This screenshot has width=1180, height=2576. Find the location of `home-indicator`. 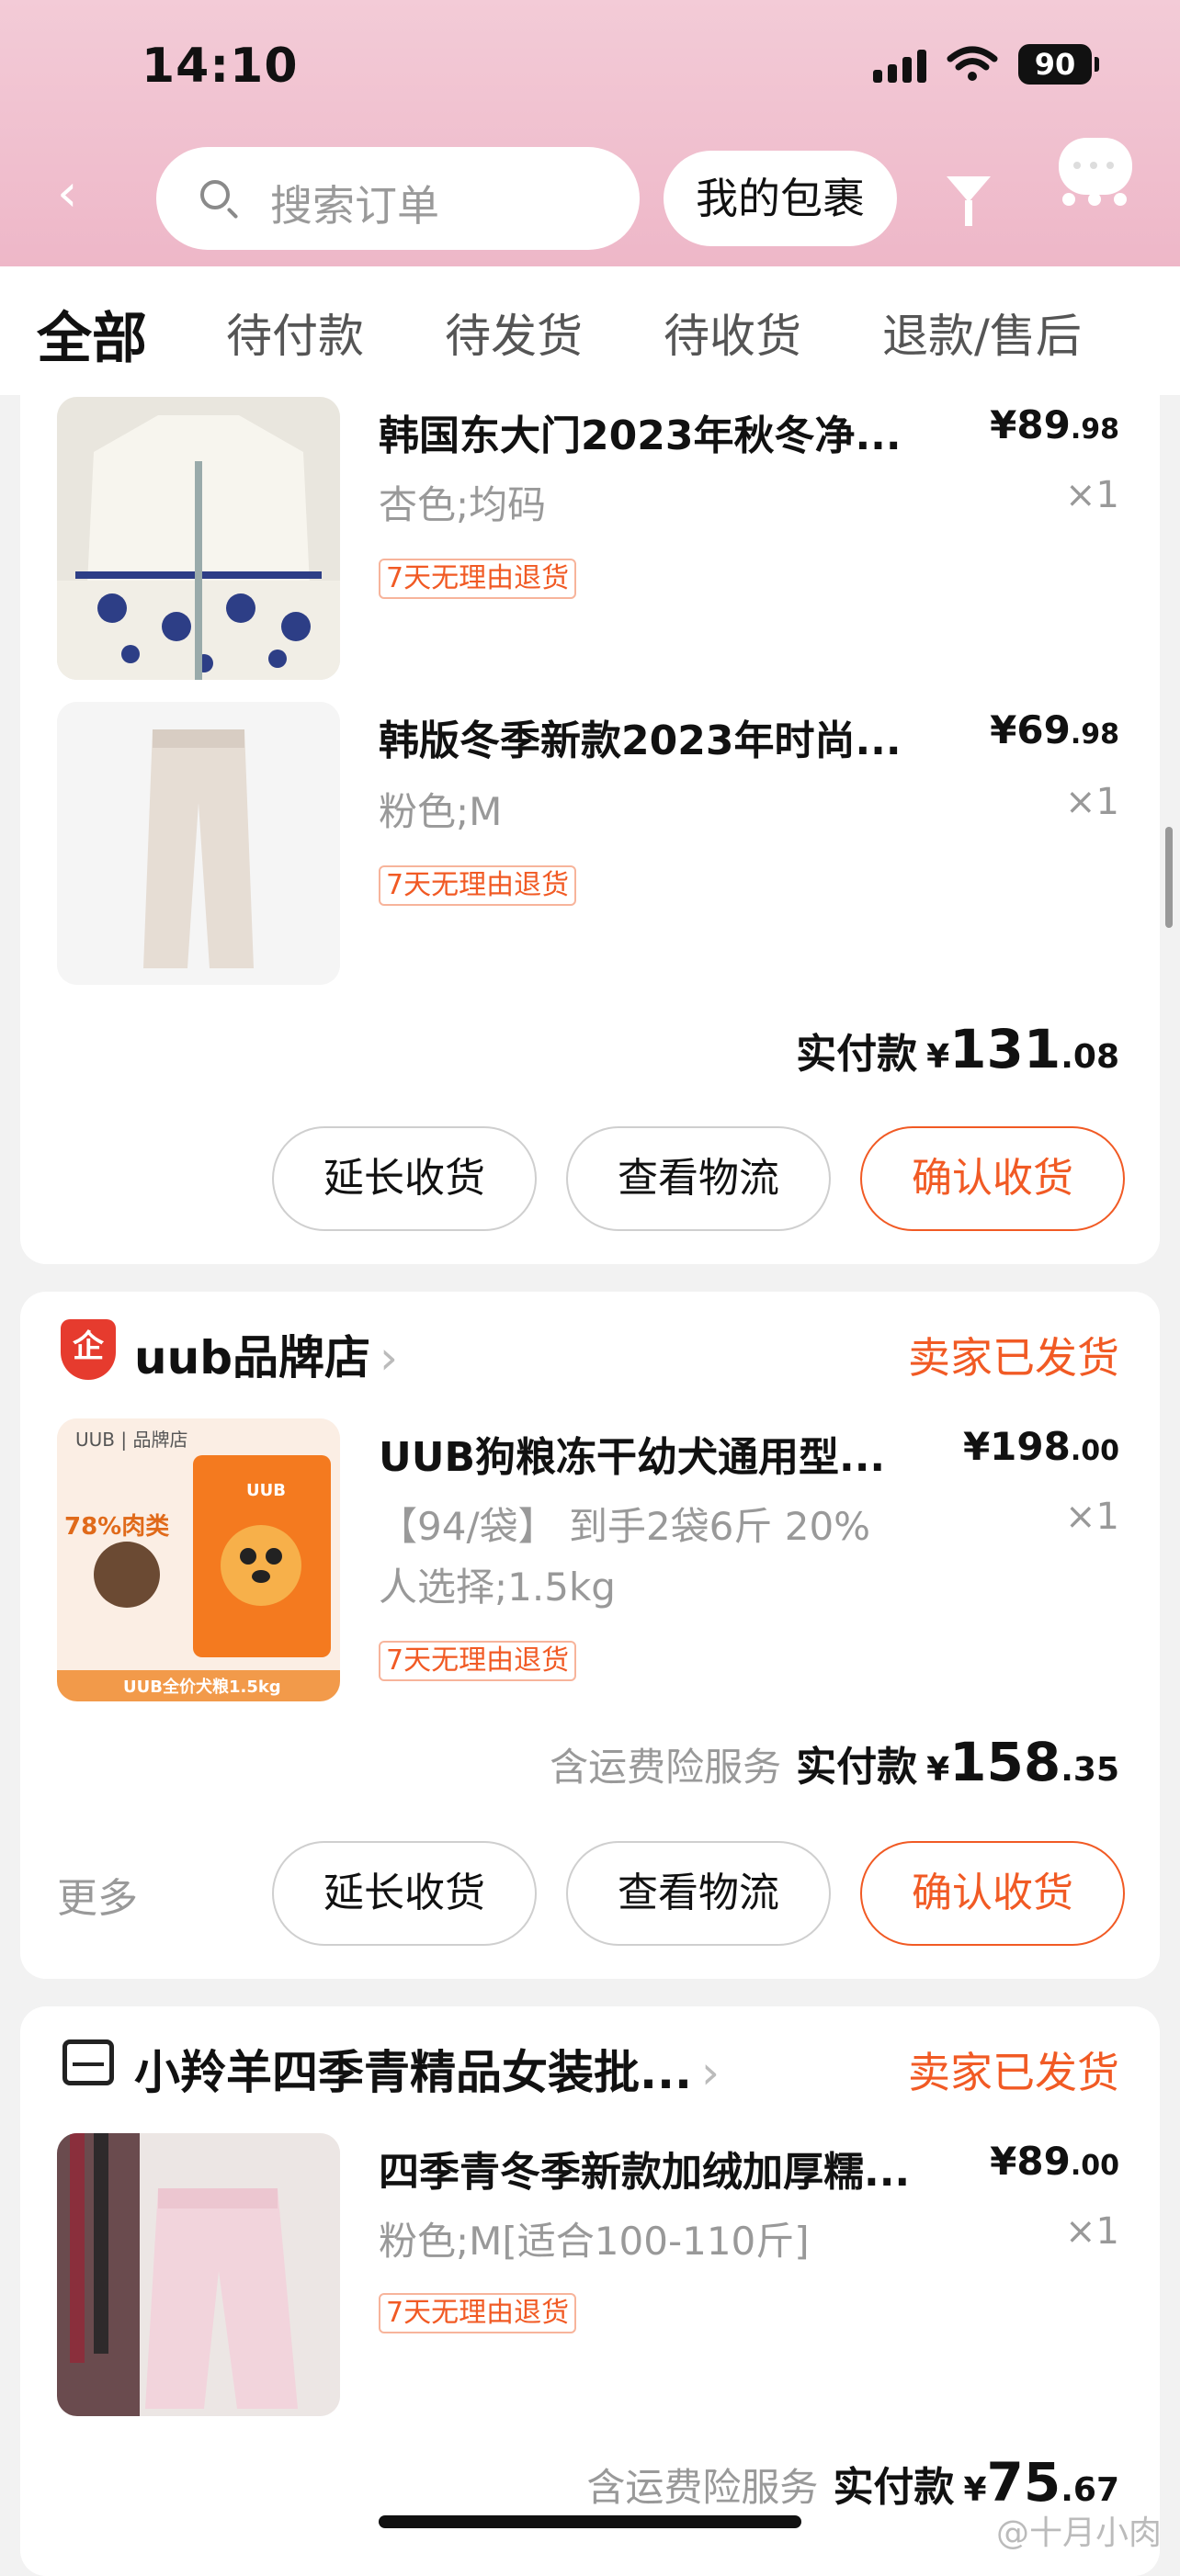

home-indicator is located at coordinates (590, 2521).